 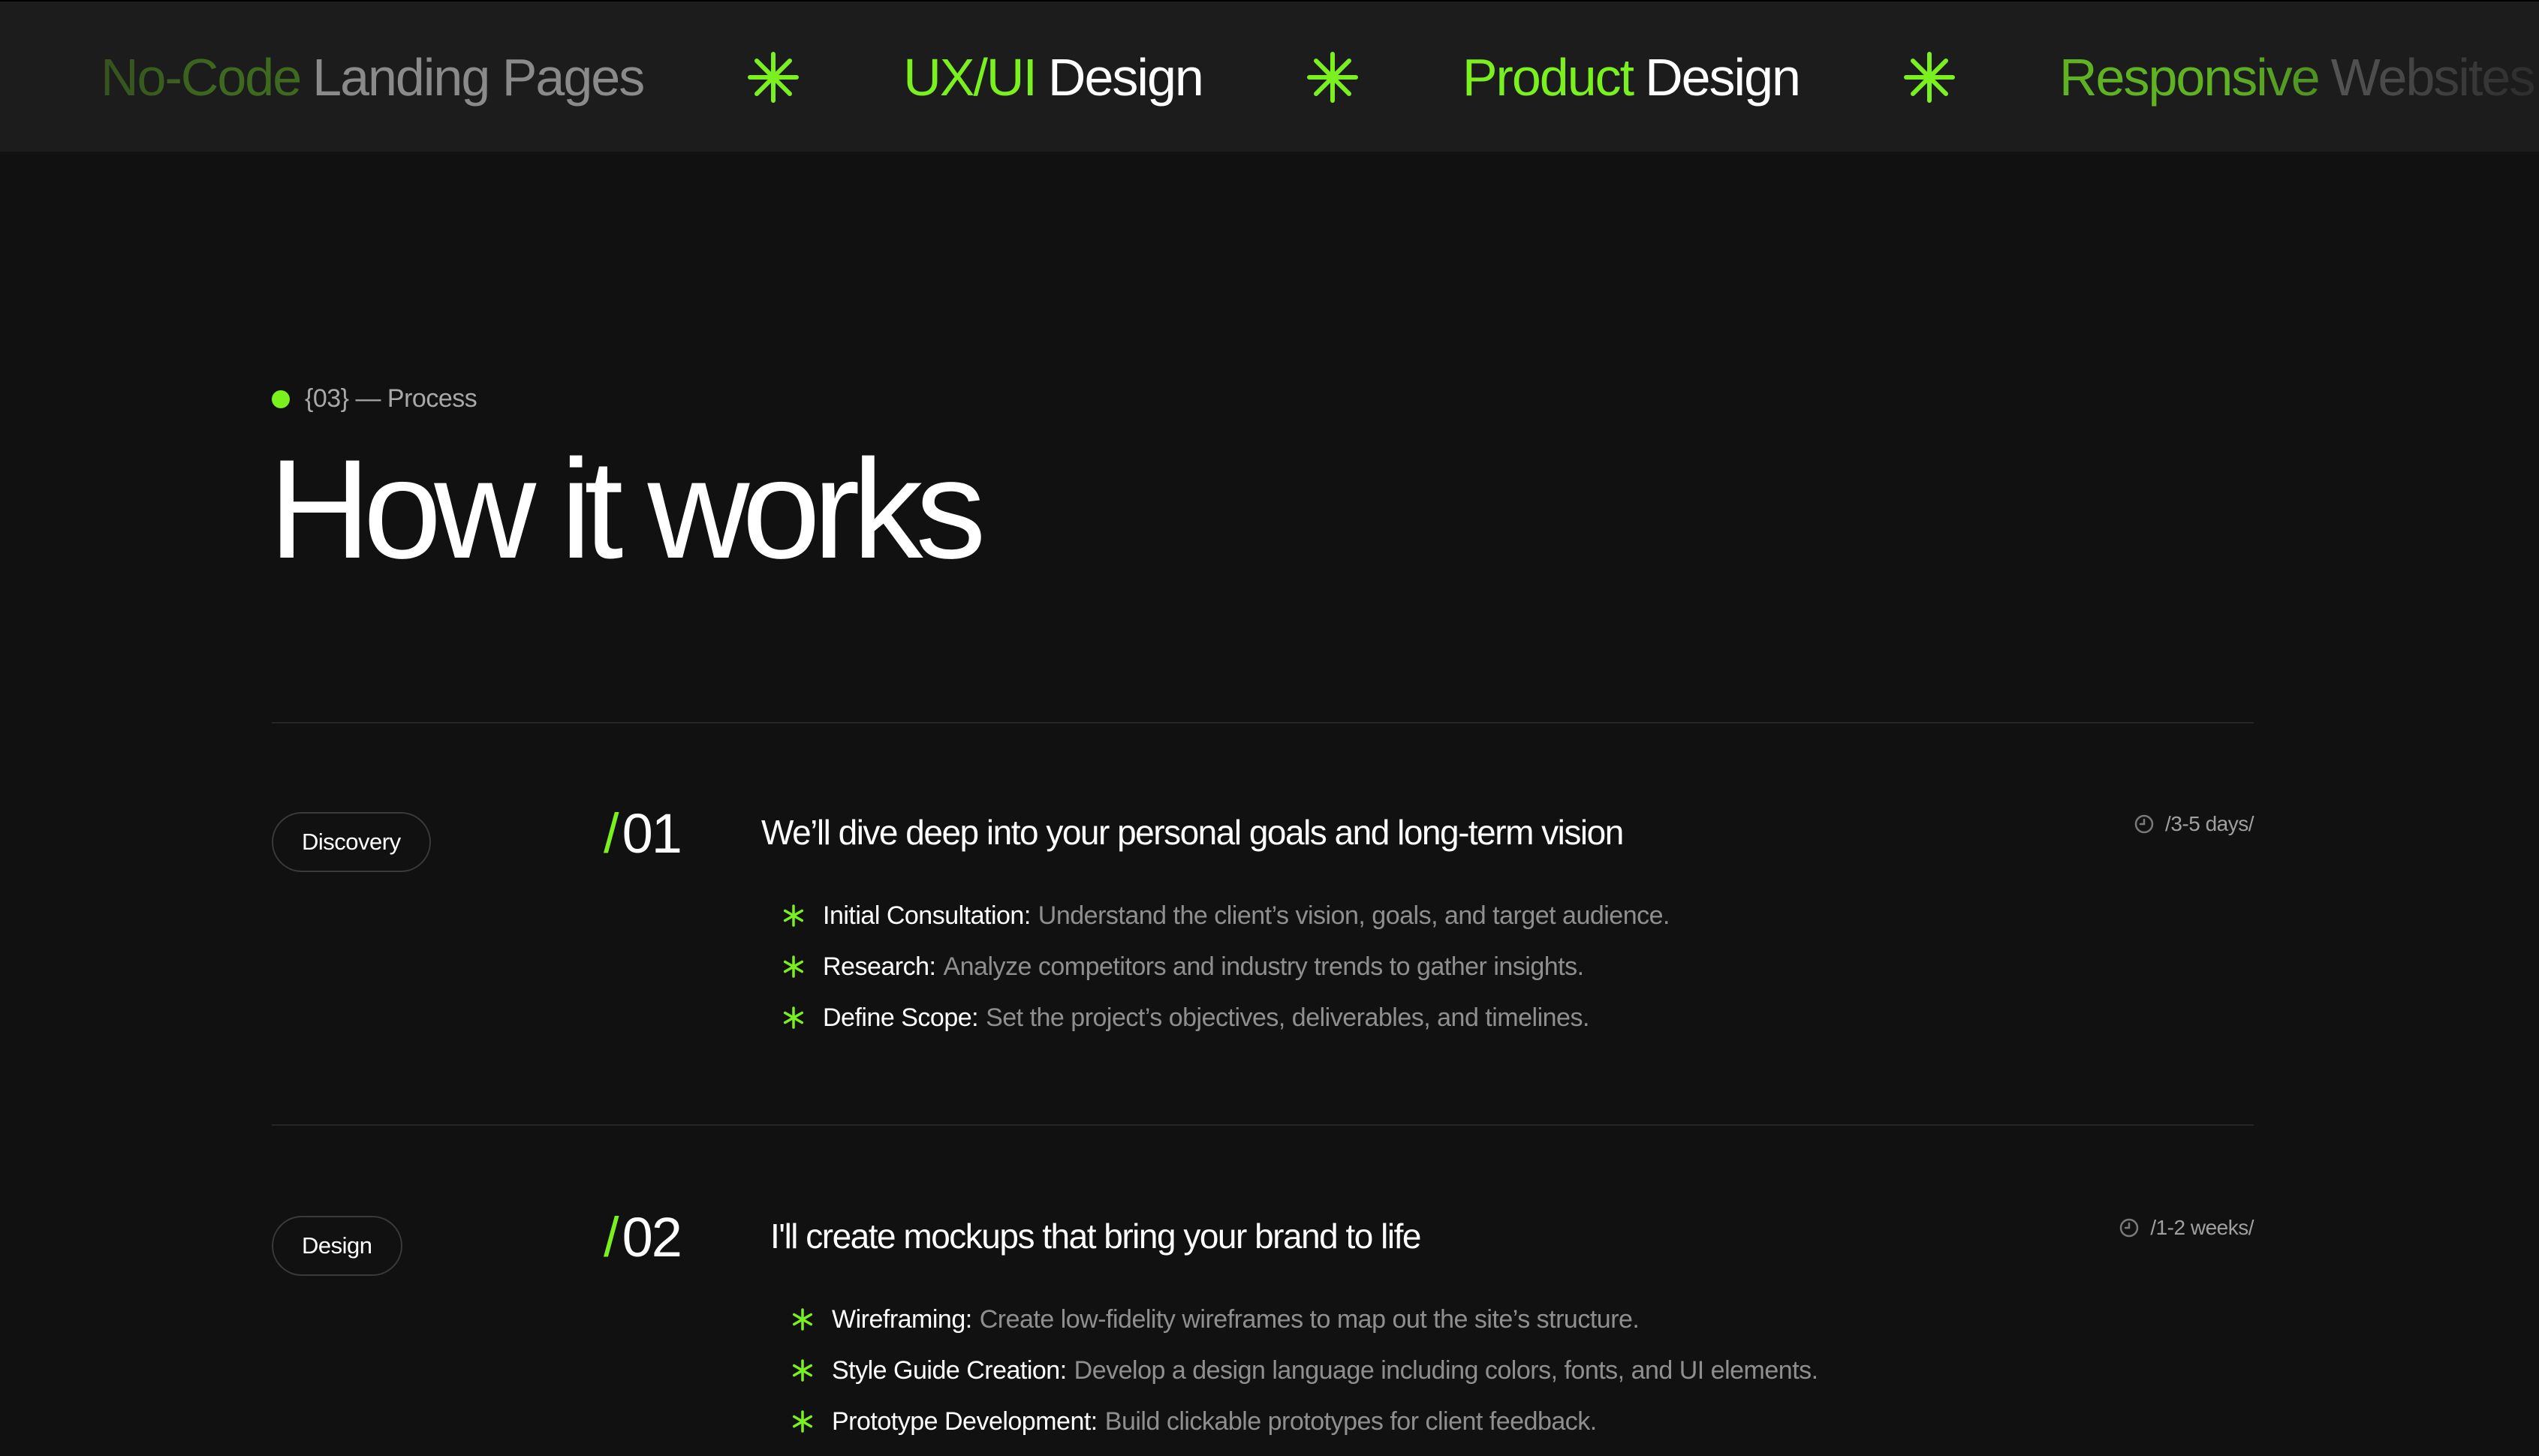 What do you see at coordinates (391, 398) in the screenshot?
I see `section-eyebrow-text: {03} — Process` at bounding box center [391, 398].